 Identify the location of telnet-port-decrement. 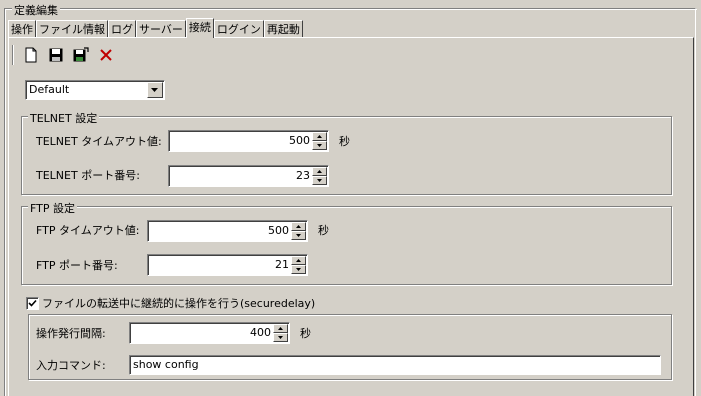
(319, 180).